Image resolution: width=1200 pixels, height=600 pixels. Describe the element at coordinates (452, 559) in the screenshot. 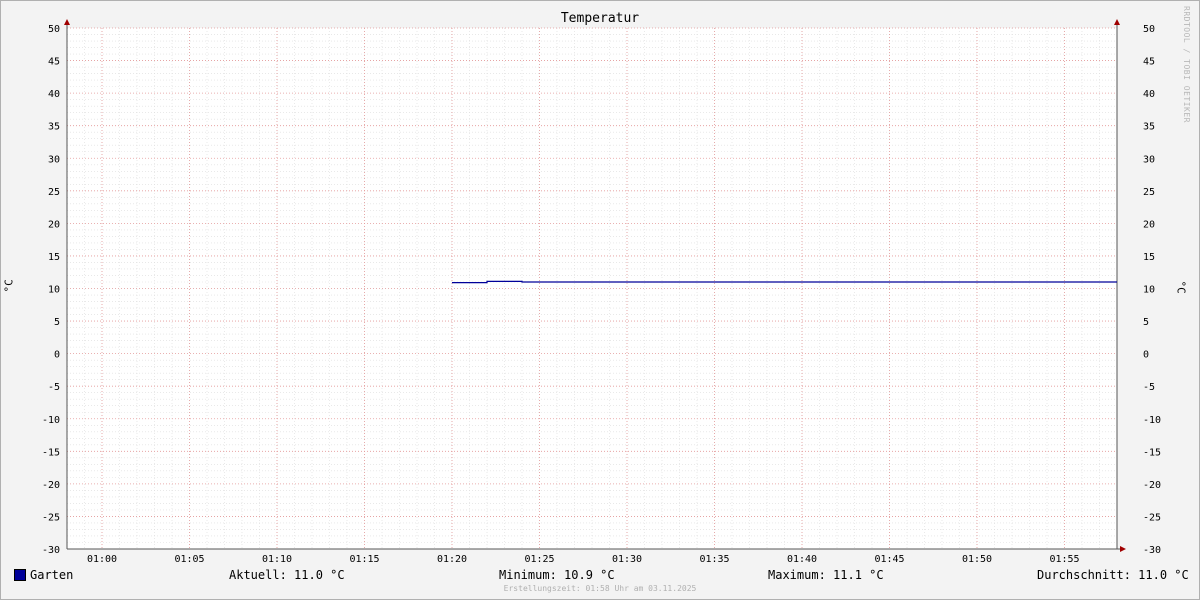

I see `x-tick-label: 01:20` at that location.